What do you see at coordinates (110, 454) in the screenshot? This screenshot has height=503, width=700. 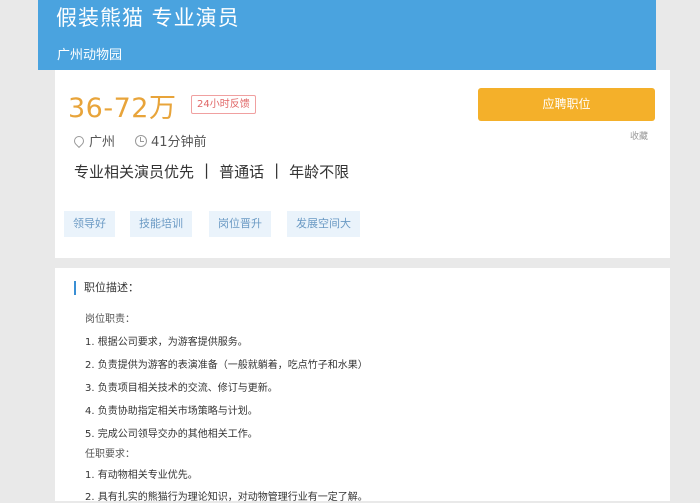 I see `qualifications-heading: 任职要求：` at bounding box center [110, 454].